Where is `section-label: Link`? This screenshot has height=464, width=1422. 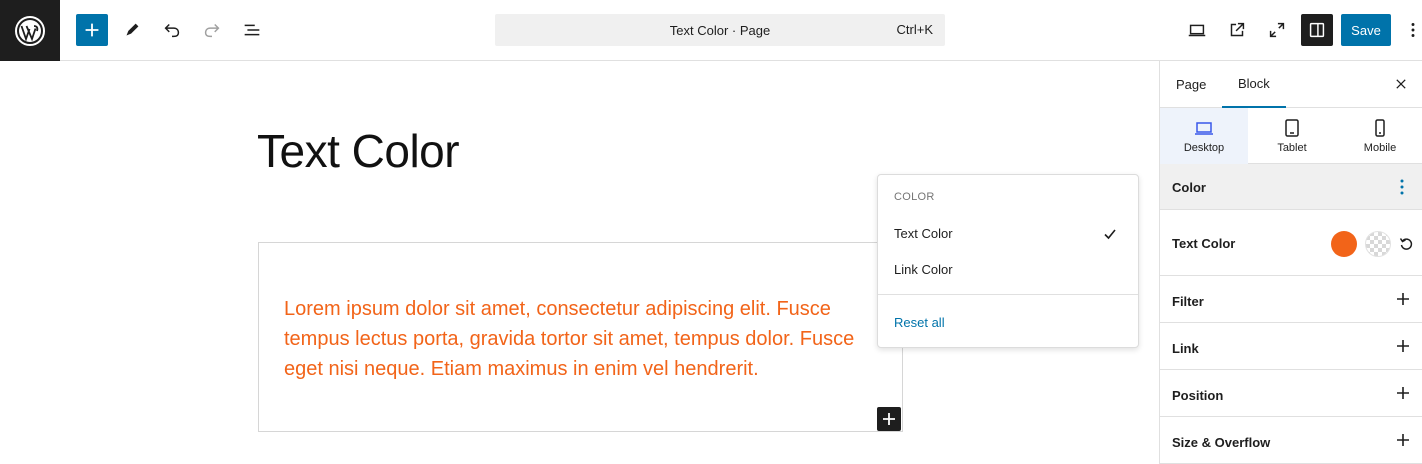
section-label: Link is located at coordinates (1185, 348).